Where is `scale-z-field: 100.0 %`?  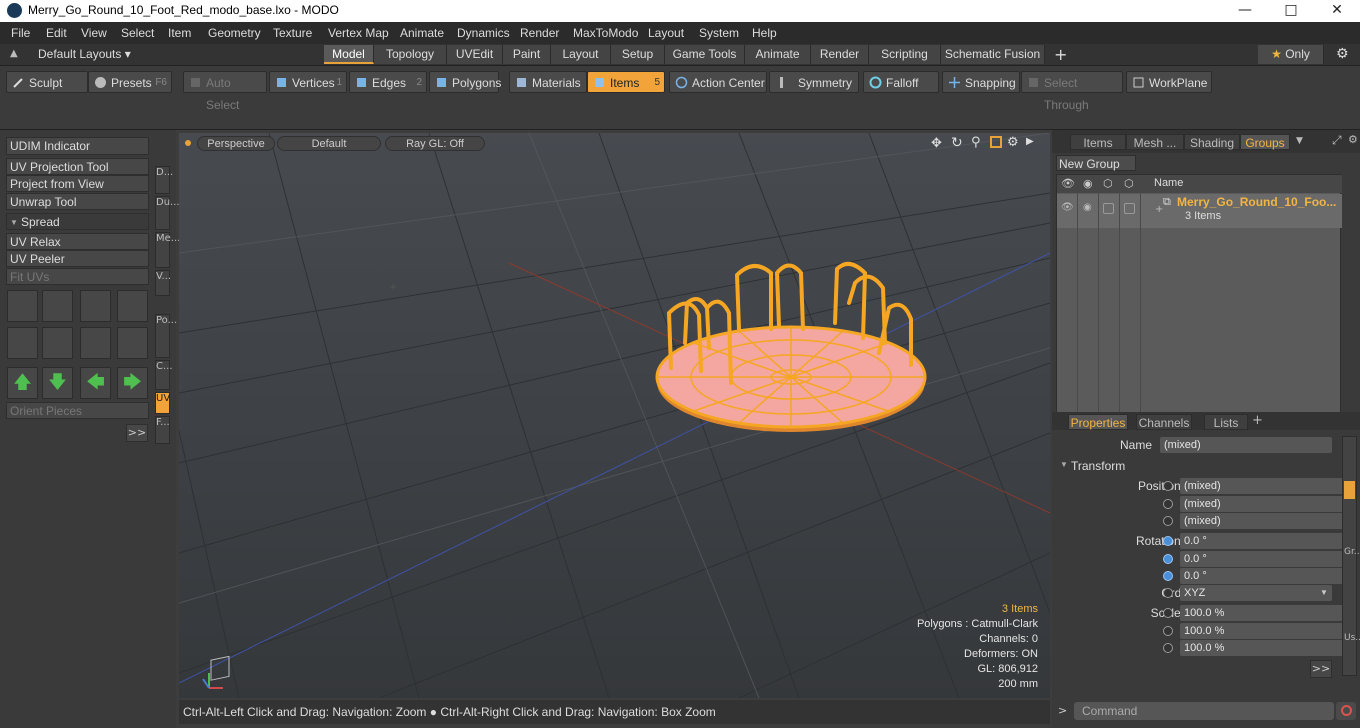 scale-z-field: 100.0 % is located at coordinates (1268, 648).